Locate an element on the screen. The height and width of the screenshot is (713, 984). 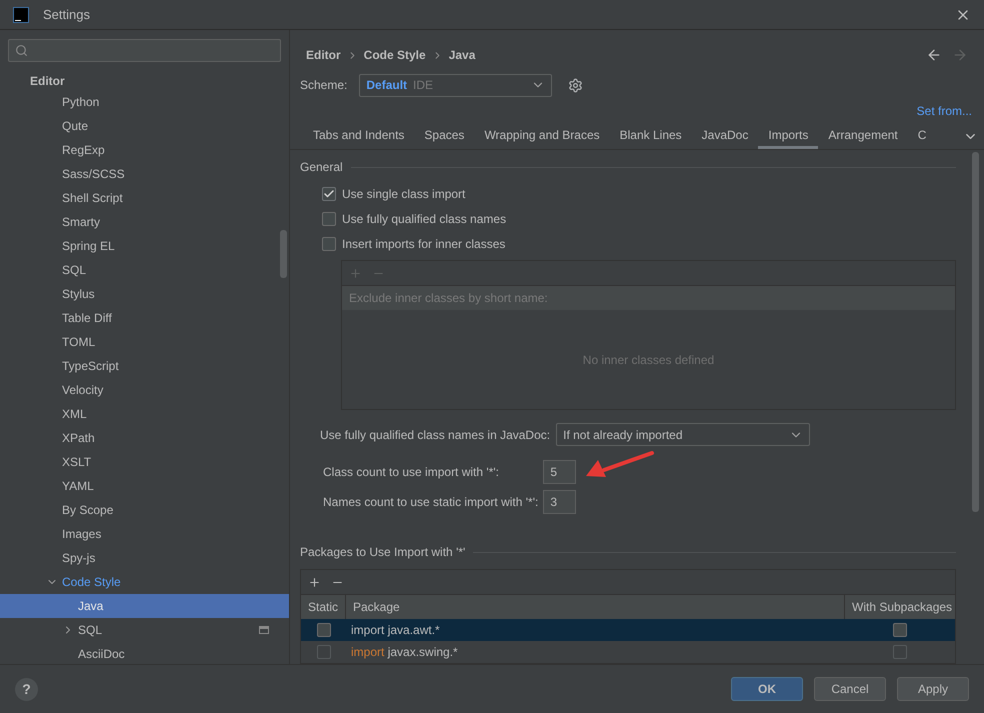
field-label: Names count to use static import with '*': is located at coordinates (430, 502).